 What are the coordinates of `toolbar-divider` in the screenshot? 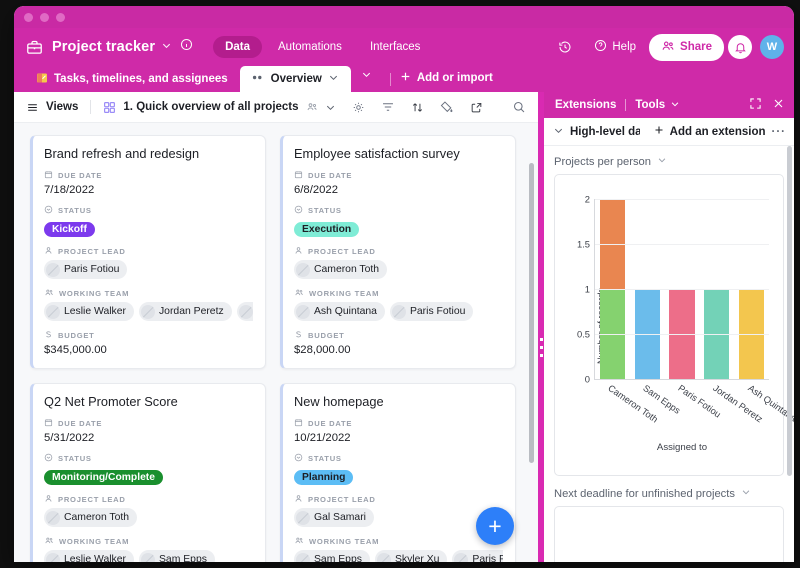 It's located at (91, 107).